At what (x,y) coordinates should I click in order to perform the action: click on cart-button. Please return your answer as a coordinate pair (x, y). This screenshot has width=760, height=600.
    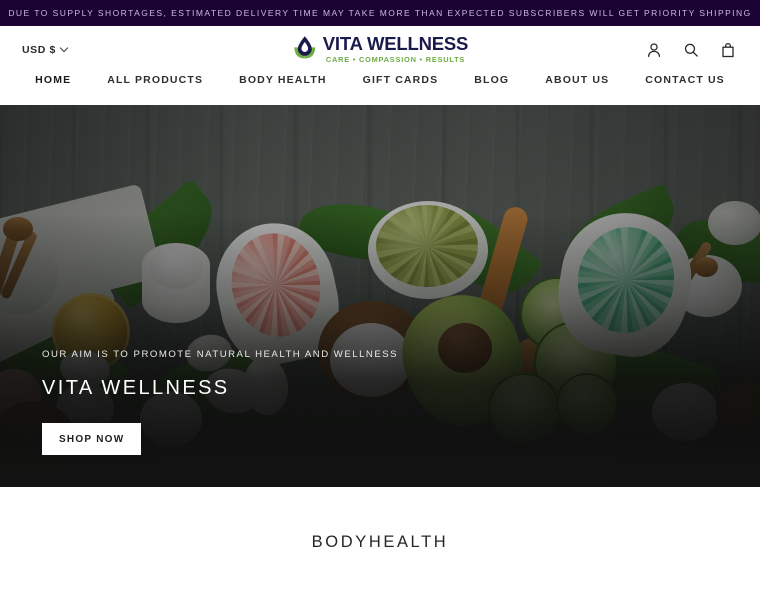
    Looking at the image, I should click on (728, 50).